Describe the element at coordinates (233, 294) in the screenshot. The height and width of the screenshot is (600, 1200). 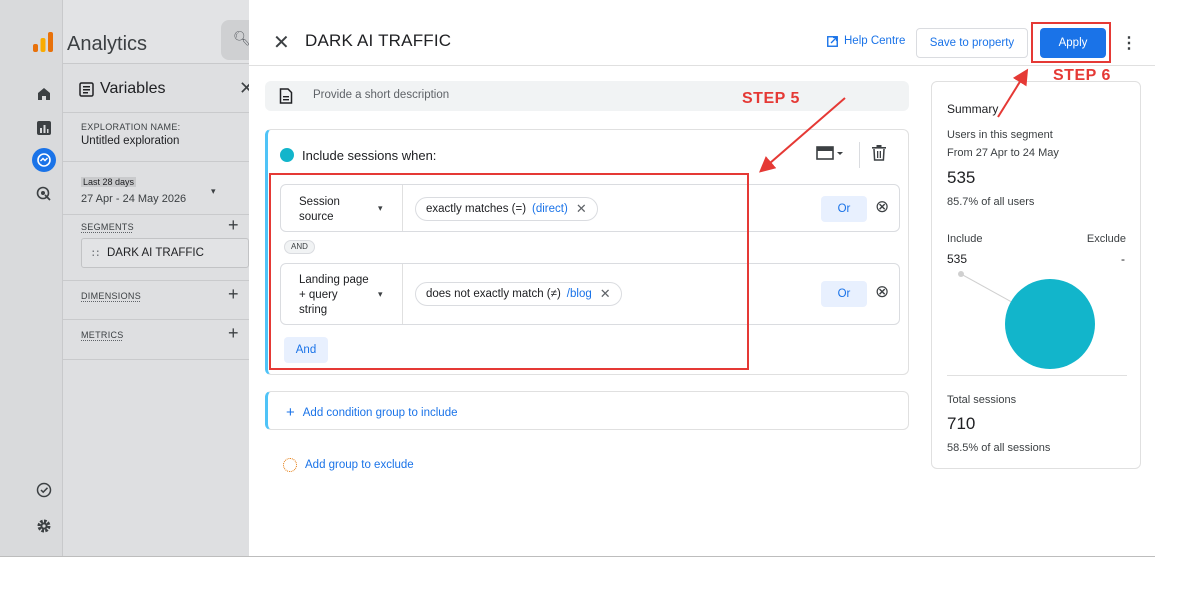
I see `add-dimension-icon: +` at that location.